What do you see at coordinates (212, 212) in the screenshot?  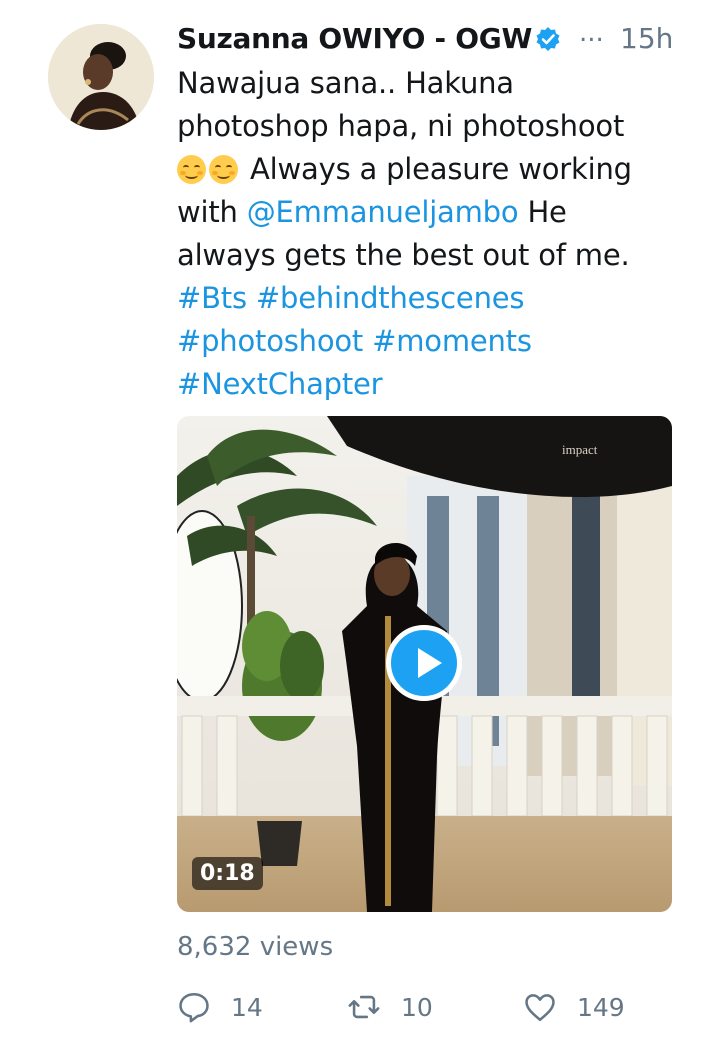 I see `text-segment: with` at bounding box center [212, 212].